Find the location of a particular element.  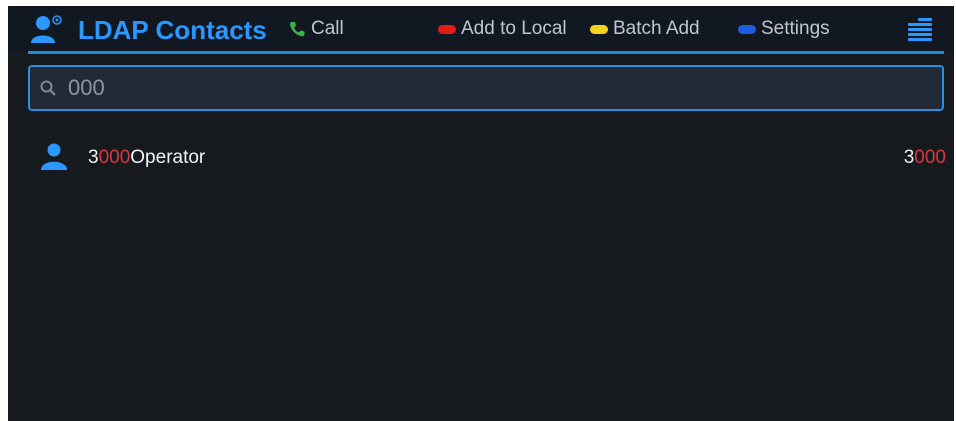

add-to-local-label: Add to Local is located at coordinates (514, 28).